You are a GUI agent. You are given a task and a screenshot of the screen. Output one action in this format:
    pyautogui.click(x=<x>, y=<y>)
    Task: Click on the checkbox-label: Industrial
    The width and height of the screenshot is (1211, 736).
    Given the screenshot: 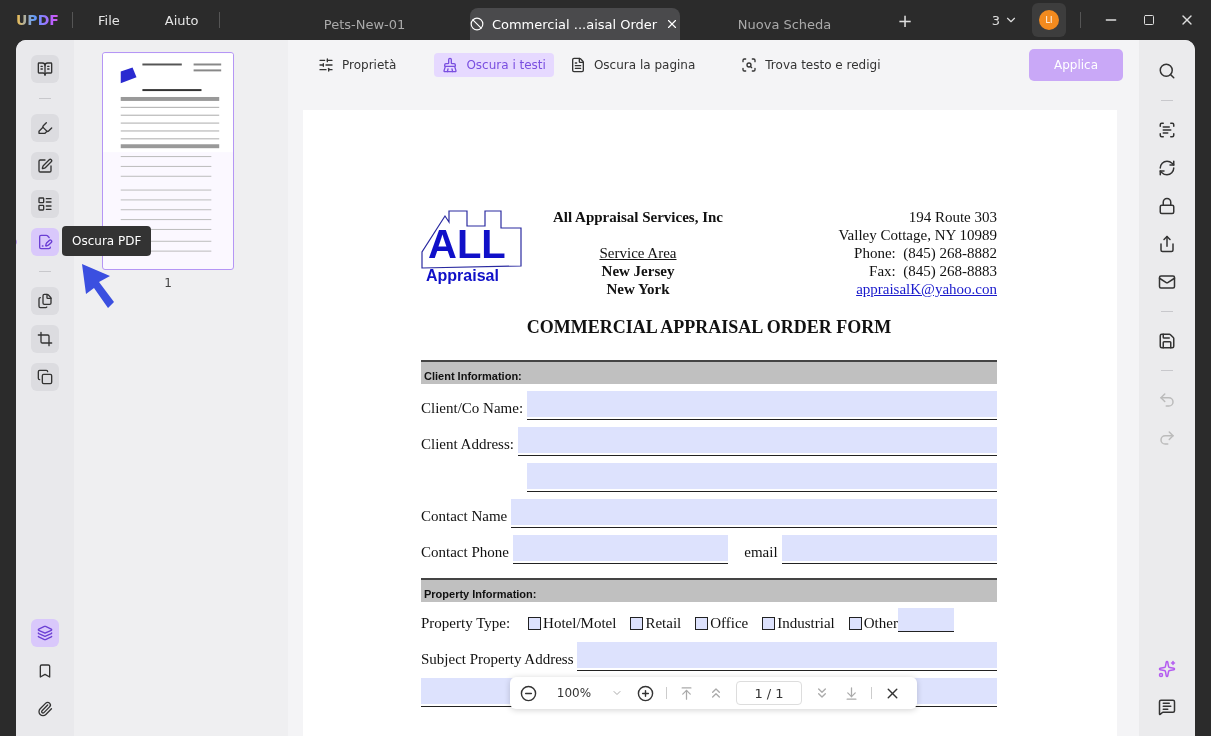 What is the action you would take?
    pyautogui.click(x=806, y=623)
    